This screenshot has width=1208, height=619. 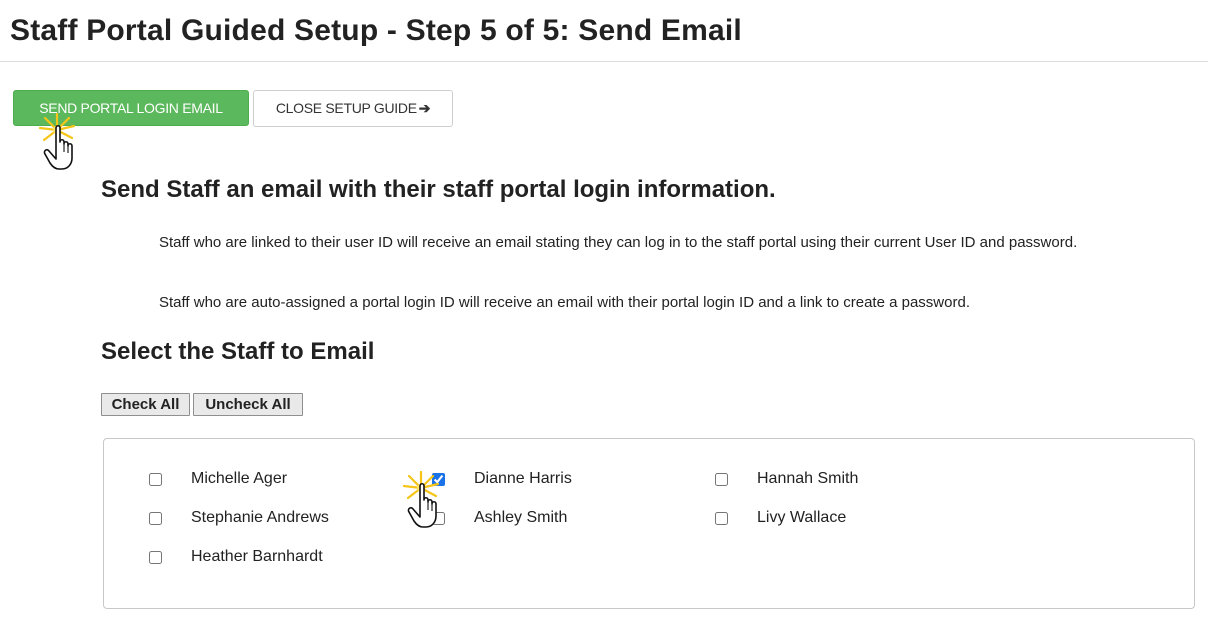 I want to click on staff-name: Dianne Harris, so click(x=523, y=478).